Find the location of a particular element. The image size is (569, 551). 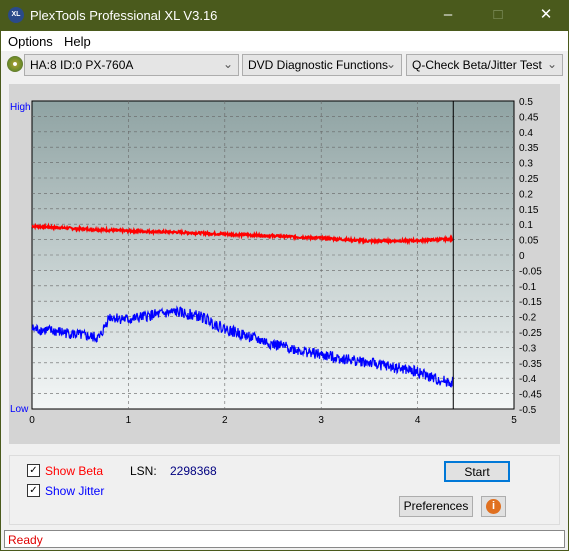

drive-select: HA:8 ID:0 PX-760A ⌄ is located at coordinates (131, 65).